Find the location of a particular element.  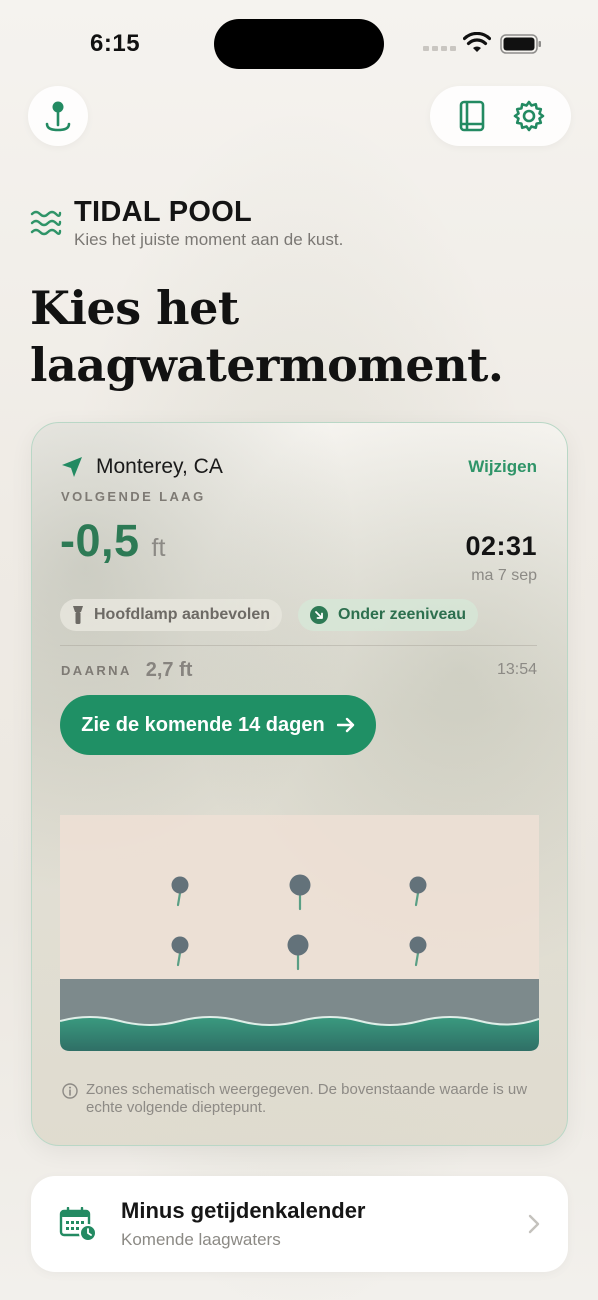

map-pin-icon is located at coordinates (58, 116).